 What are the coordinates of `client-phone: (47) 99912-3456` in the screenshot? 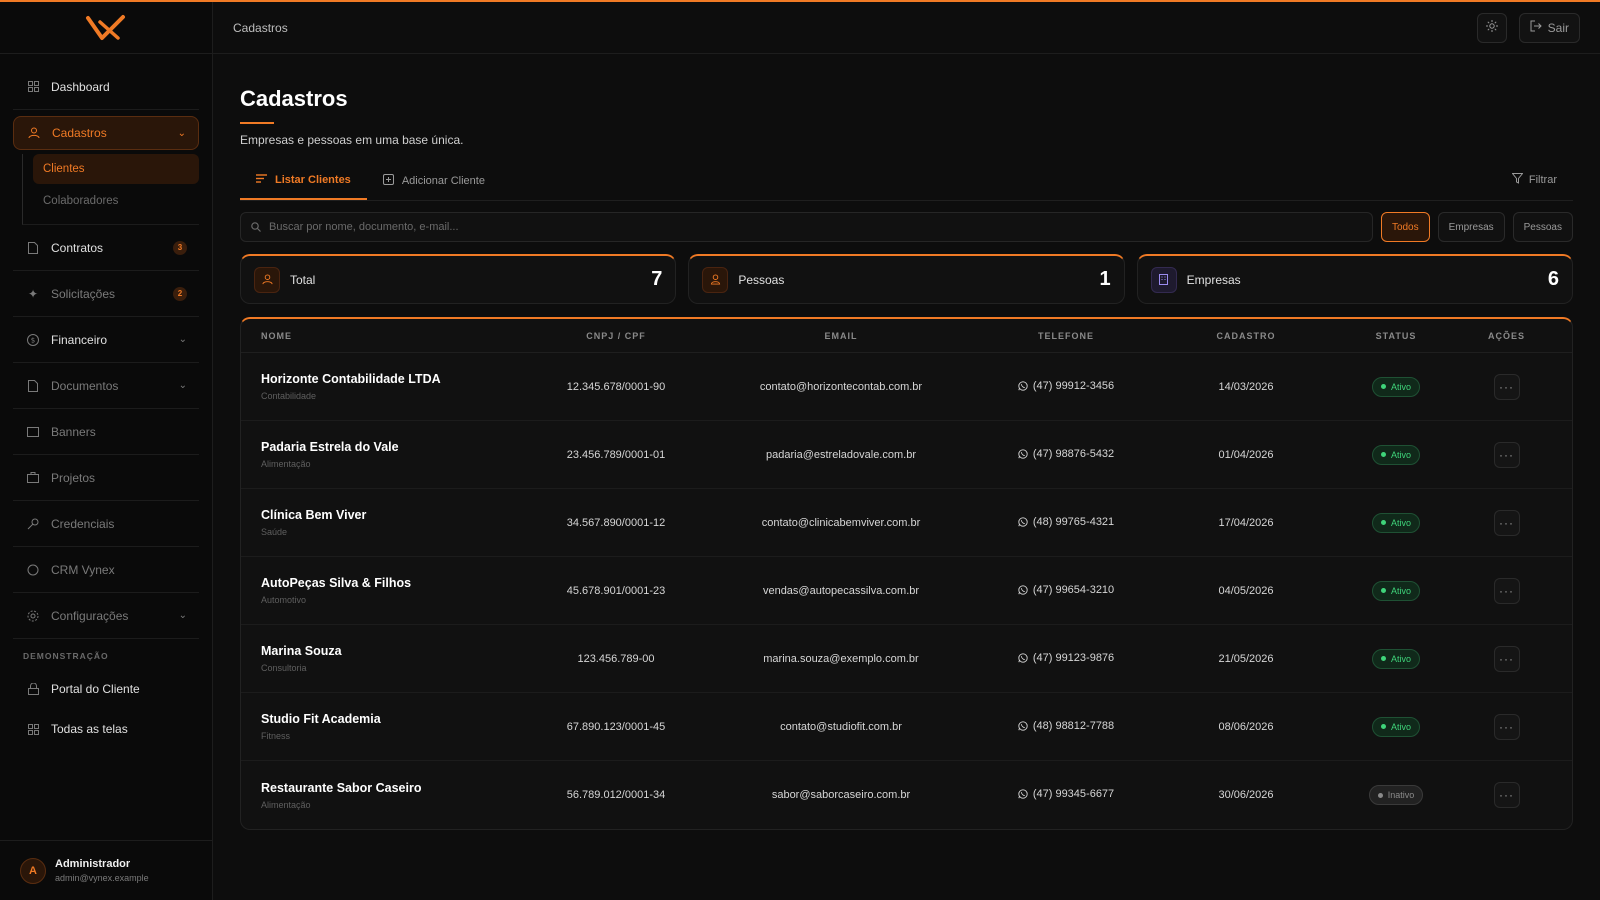 It's located at (1066, 386).